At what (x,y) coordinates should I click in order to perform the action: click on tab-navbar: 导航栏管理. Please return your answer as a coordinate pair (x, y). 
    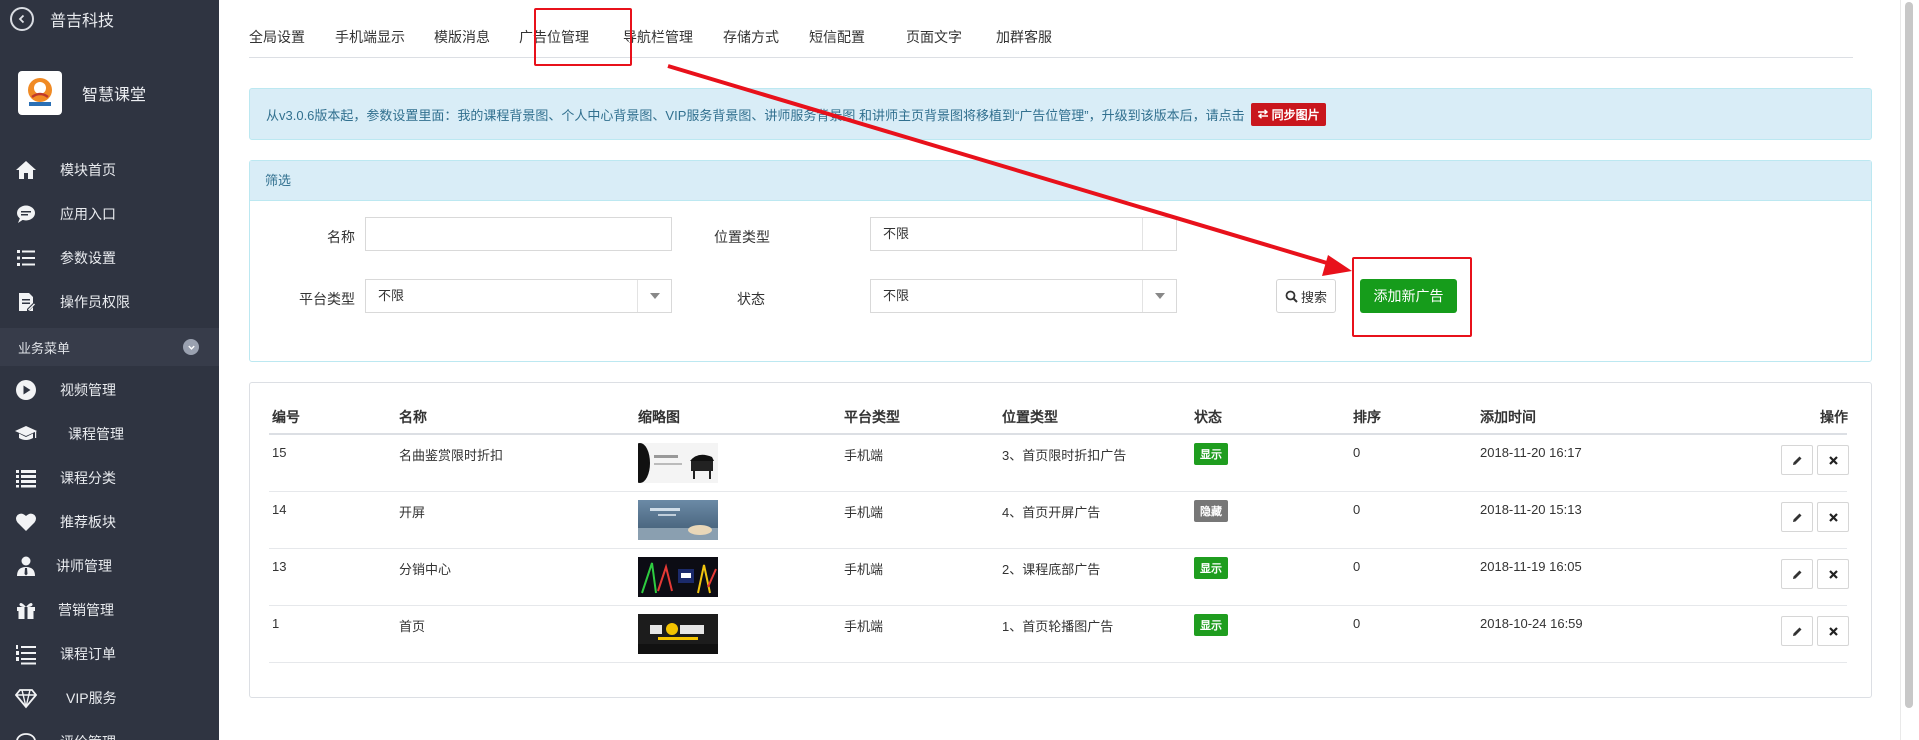
    Looking at the image, I should click on (658, 36).